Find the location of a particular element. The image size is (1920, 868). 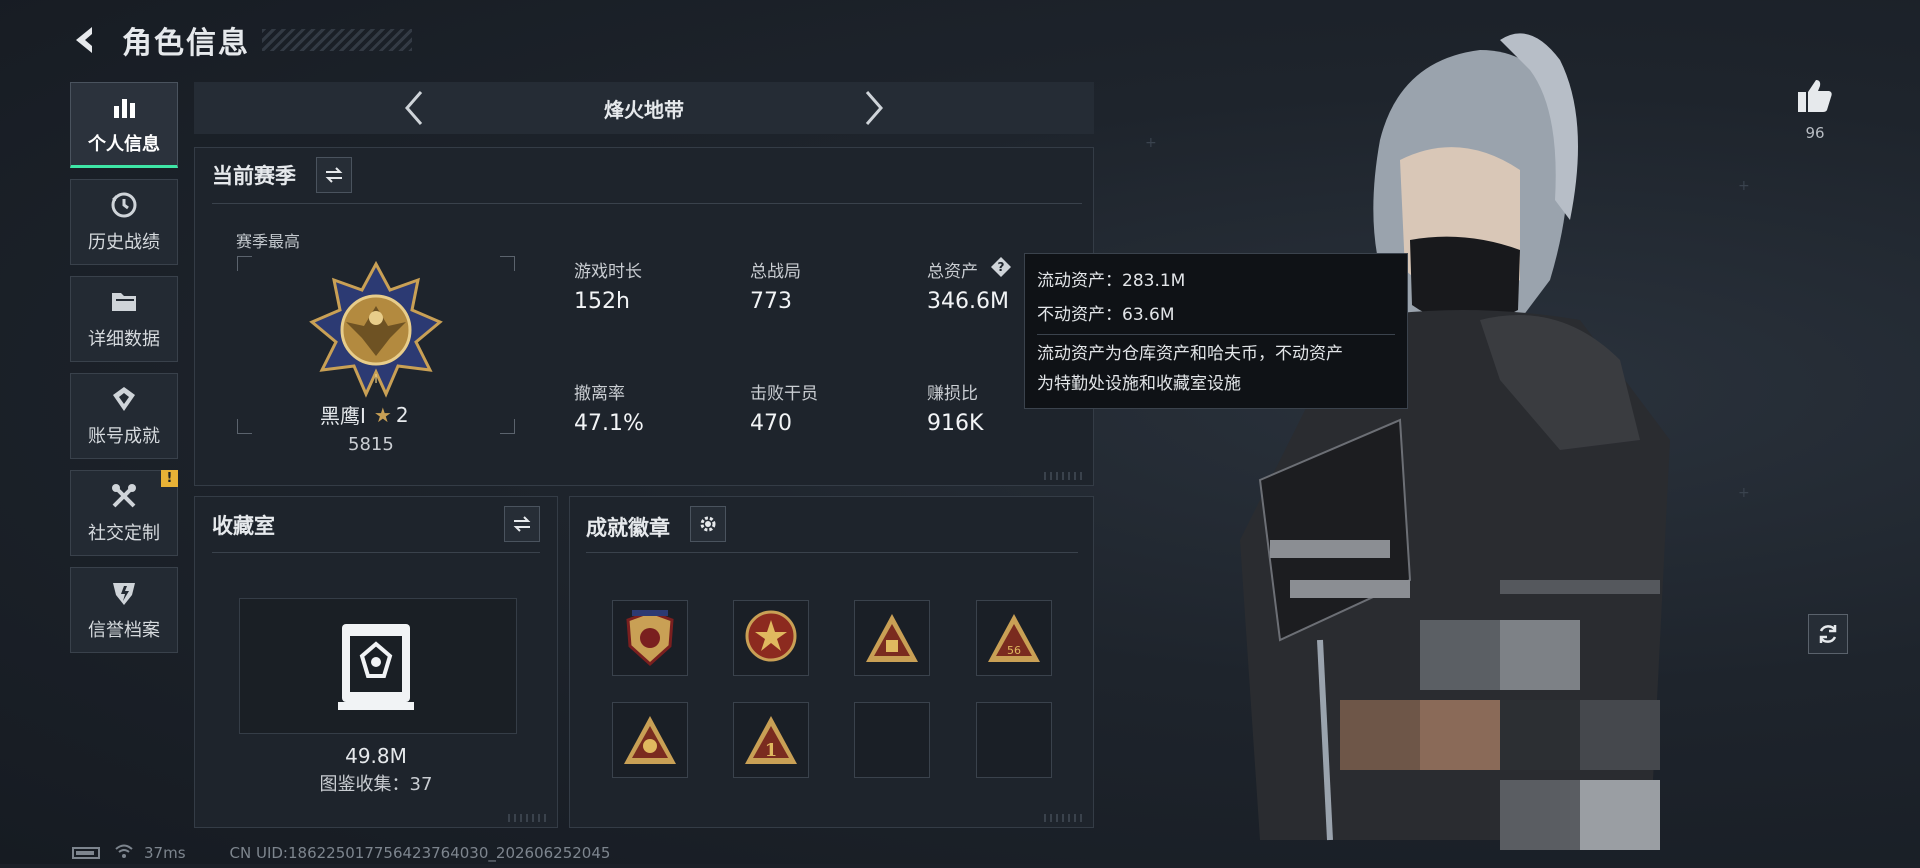

switch-season-button is located at coordinates (334, 175).